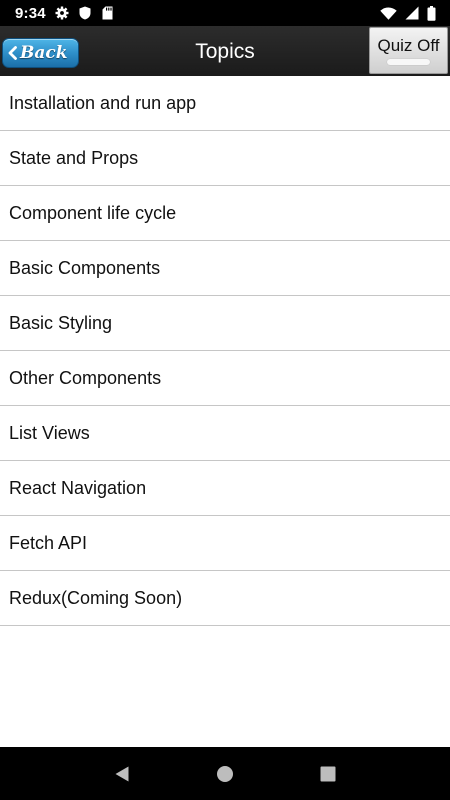 The image size is (450, 800). Describe the element at coordinates (12, 53) in the screenshot. I see `chevron-left-icon` at that location.